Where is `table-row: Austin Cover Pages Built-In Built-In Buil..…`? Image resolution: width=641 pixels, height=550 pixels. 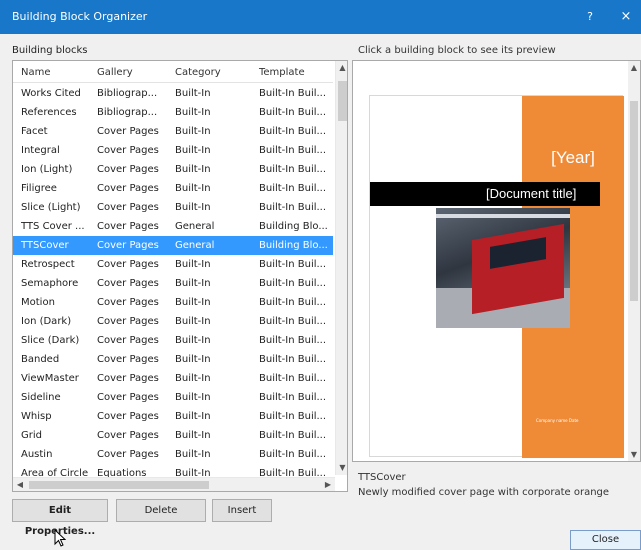
table-row: Austin Cover Pages Built-In Built-In Buil..… is located at coordinates (173, 454).